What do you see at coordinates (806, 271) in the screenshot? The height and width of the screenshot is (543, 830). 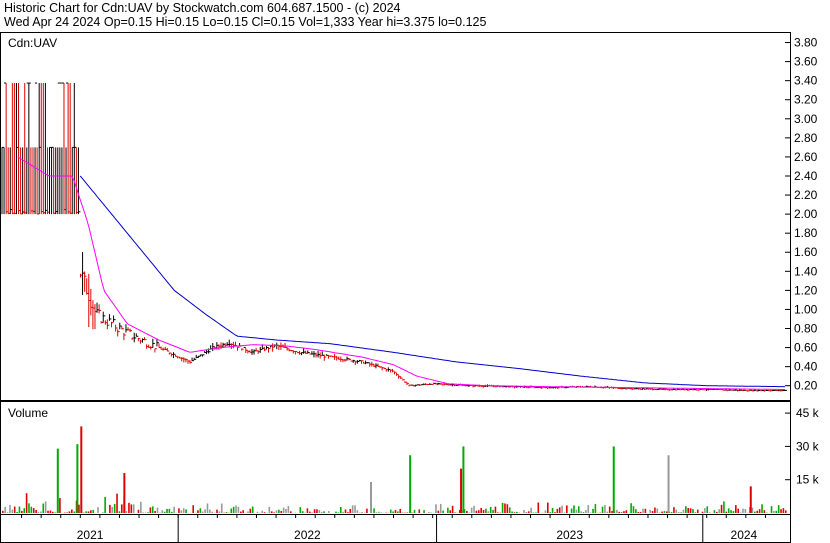 I see `price-tick-label: 1.40` at bounding box center [806, 271].